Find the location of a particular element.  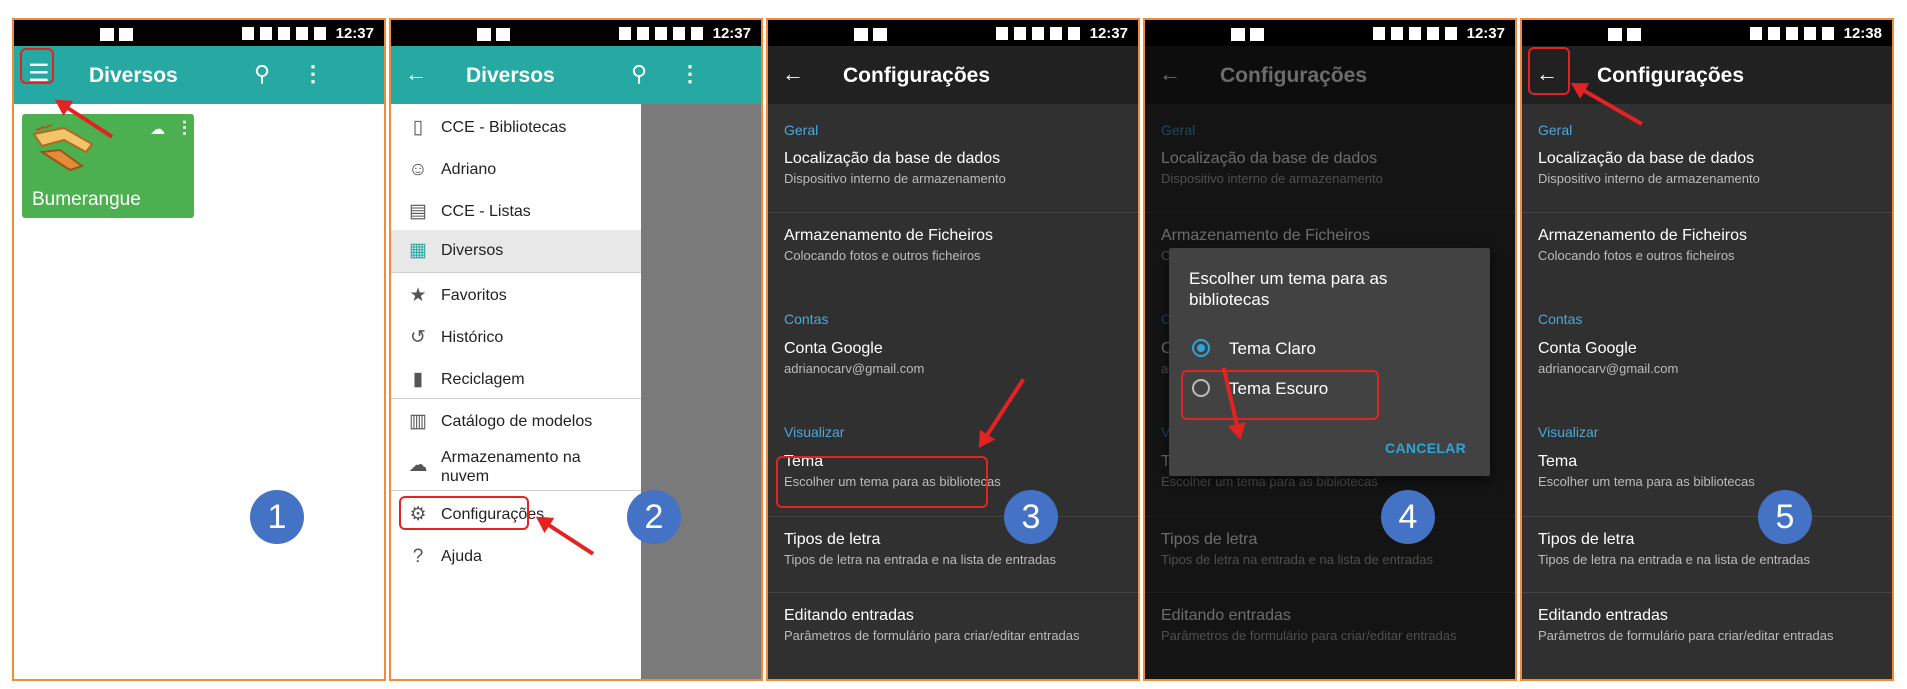

drawer-item-adriano: ☺ Adriano is located at coordinates (516, 170).